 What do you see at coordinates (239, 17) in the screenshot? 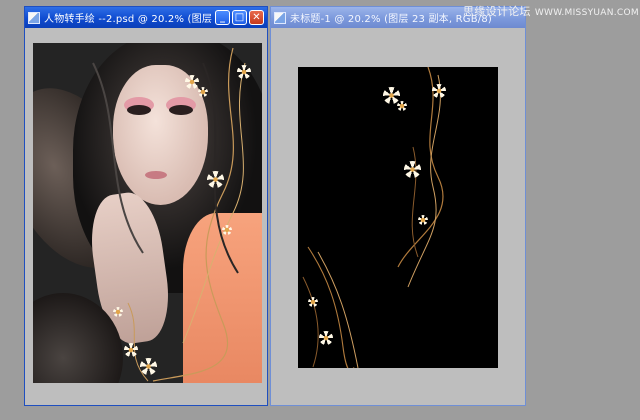
I see `maximize-button: □` at bounding box center [239, 17].